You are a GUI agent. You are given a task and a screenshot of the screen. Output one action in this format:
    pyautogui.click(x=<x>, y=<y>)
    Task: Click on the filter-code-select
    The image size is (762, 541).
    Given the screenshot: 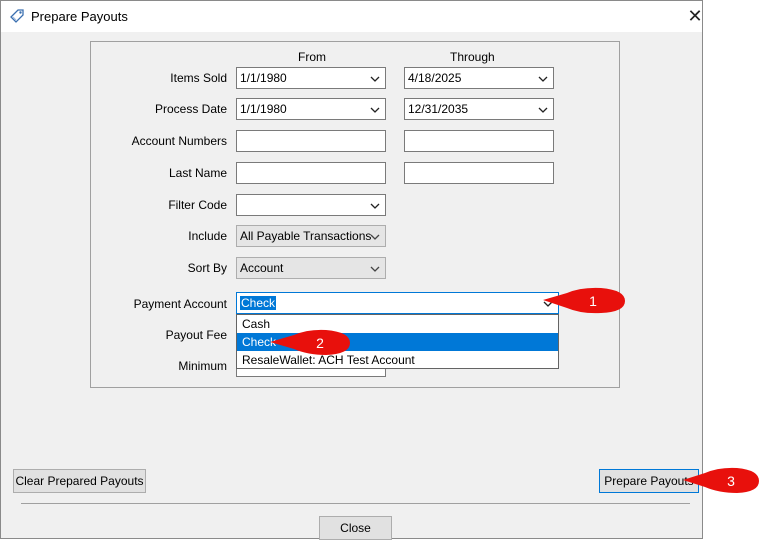 What is the action you would take?
    pyautogui.click(x=311, y=205)
    